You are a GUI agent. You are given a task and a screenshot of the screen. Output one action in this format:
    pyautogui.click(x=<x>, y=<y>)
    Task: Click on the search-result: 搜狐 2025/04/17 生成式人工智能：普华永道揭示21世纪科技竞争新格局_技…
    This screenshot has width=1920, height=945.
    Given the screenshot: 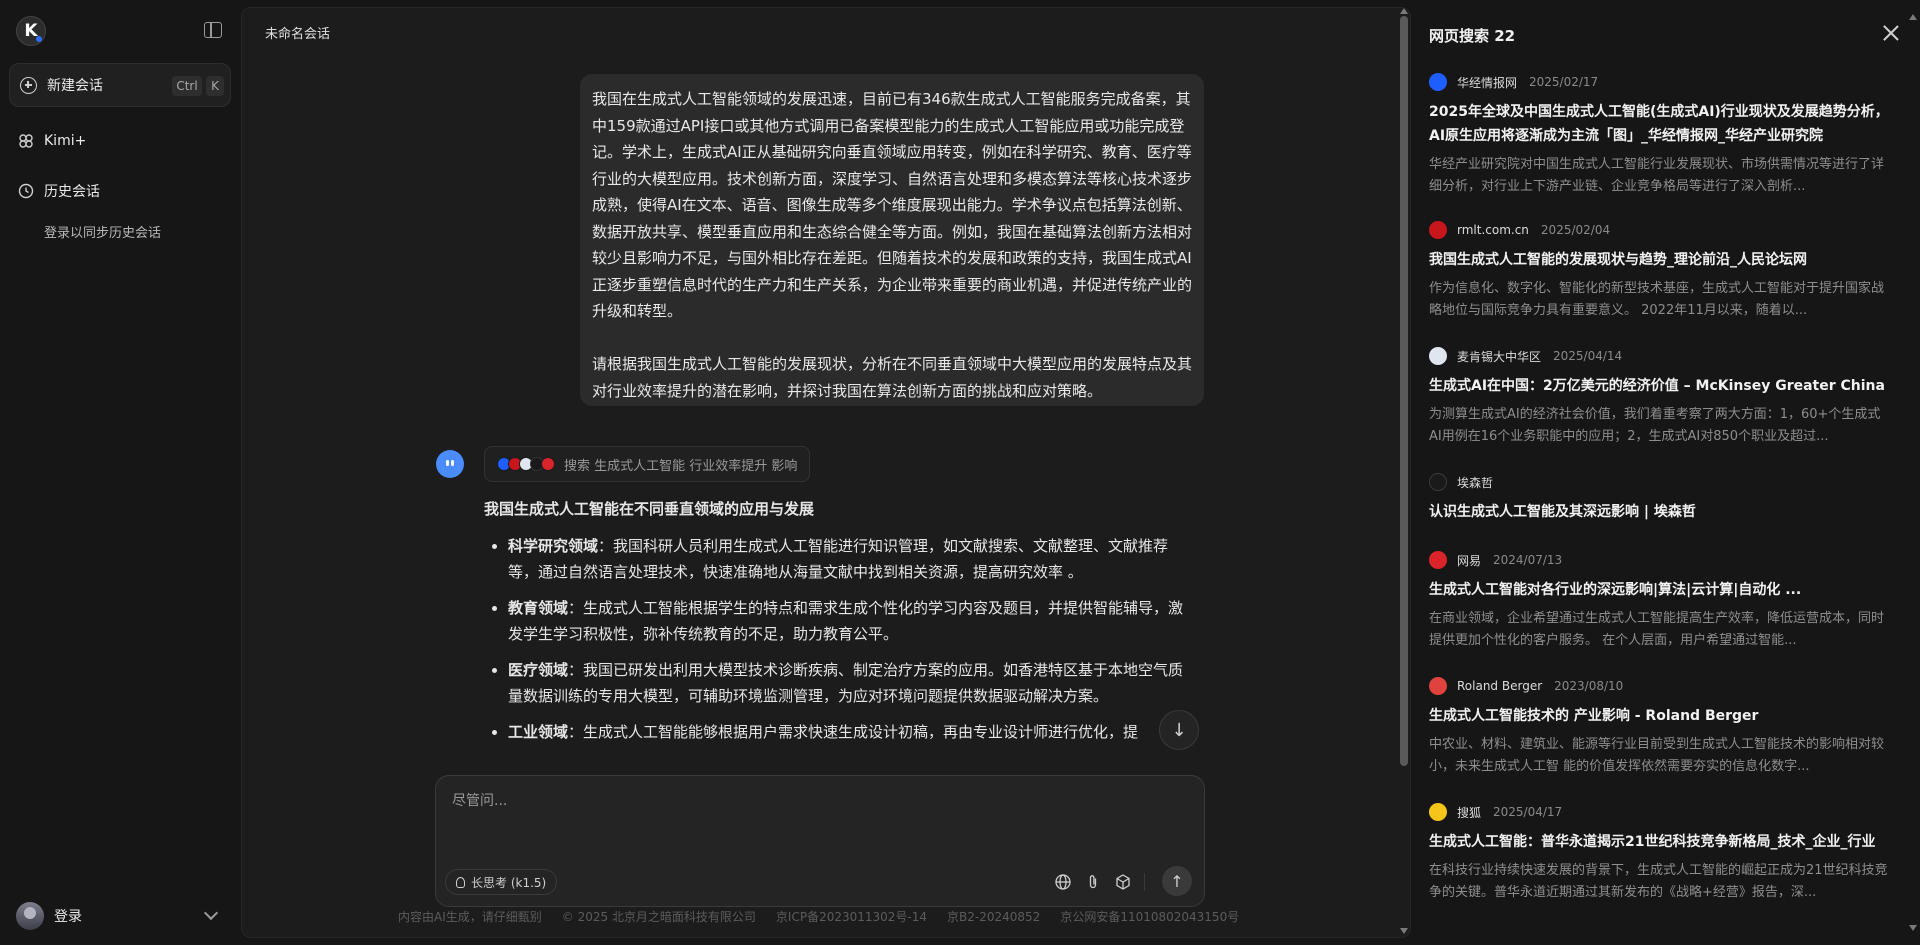 What is the action you would take?
    pyautogui.click(x=1659, y=853)
    